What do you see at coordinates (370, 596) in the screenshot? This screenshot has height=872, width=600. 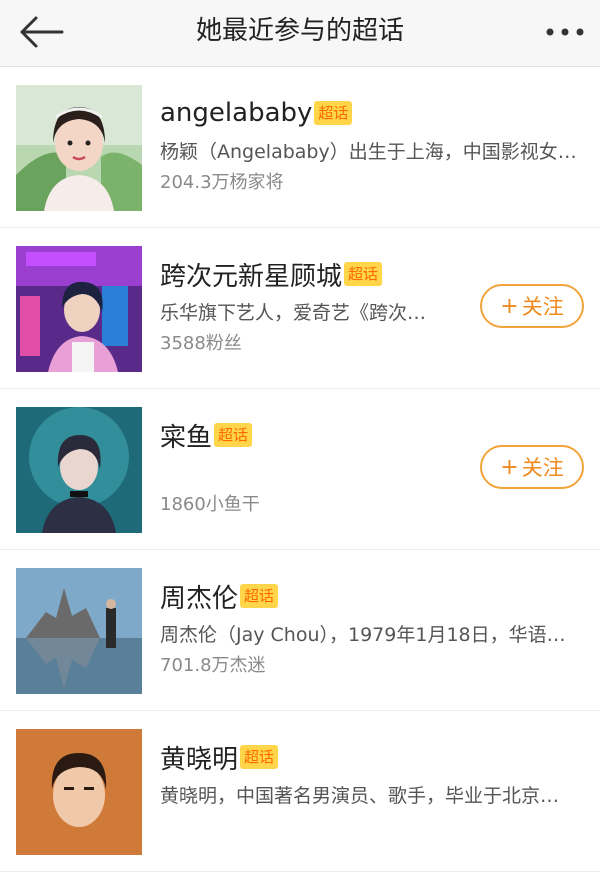 I see `name-row: 周杰伦 超话` at bounding box center [370, 596].